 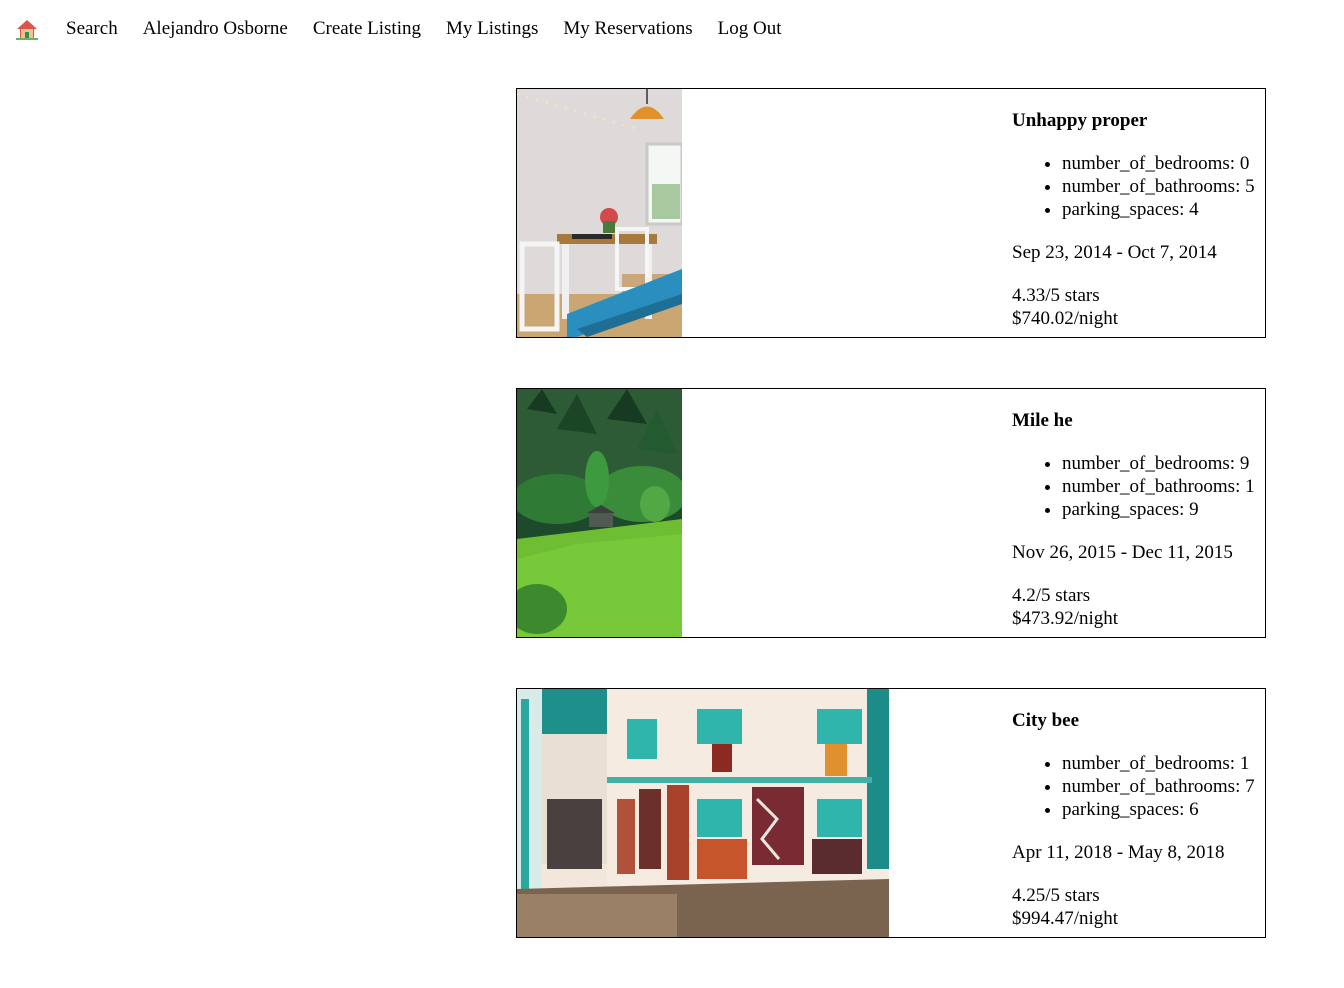 I want to click on listing-dates: Nov 26, 2015 - Dec 11, 2015, so click(x=1122, y=552).